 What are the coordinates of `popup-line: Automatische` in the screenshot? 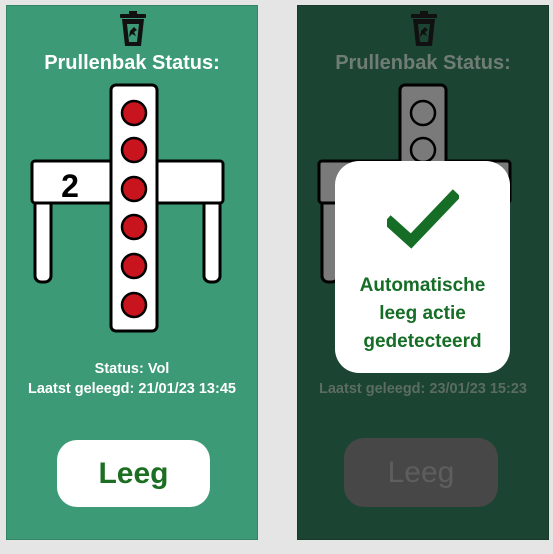 It's located at (422, 285).